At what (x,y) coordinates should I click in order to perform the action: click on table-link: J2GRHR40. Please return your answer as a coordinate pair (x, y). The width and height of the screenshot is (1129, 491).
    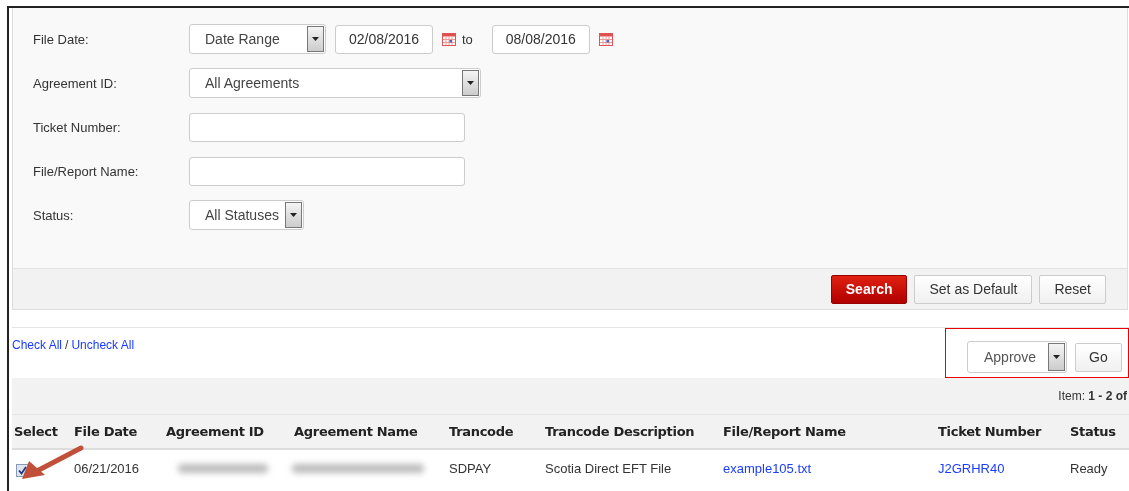
    Looking at the image, I should click on (971, 468).